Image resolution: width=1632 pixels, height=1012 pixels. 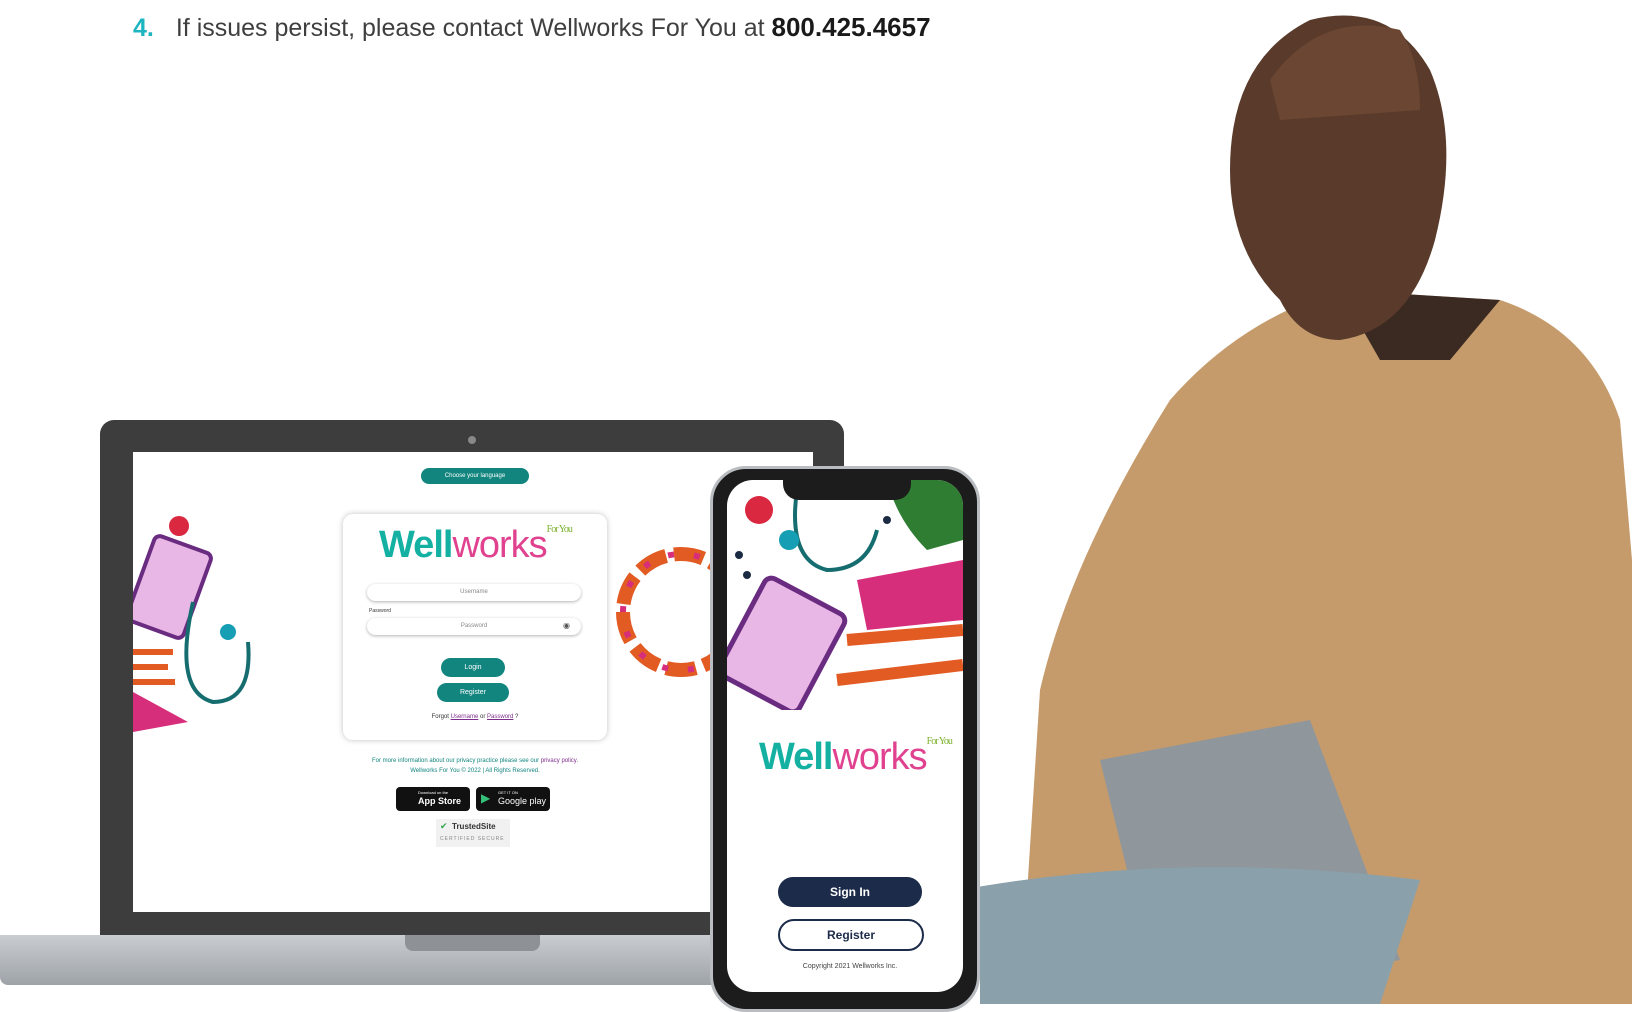 I want to click on login-button: Login, so click(x=473, y=667).